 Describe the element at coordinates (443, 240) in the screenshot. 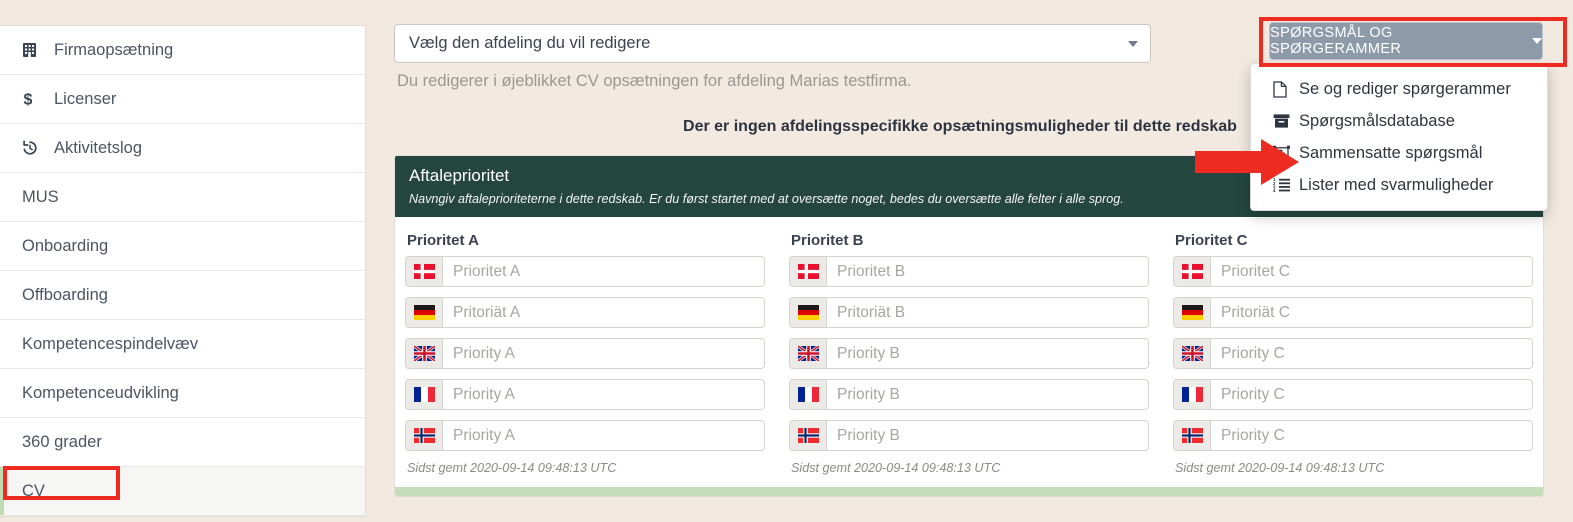

I see `priority-column-title: Prioritet A` at that location.